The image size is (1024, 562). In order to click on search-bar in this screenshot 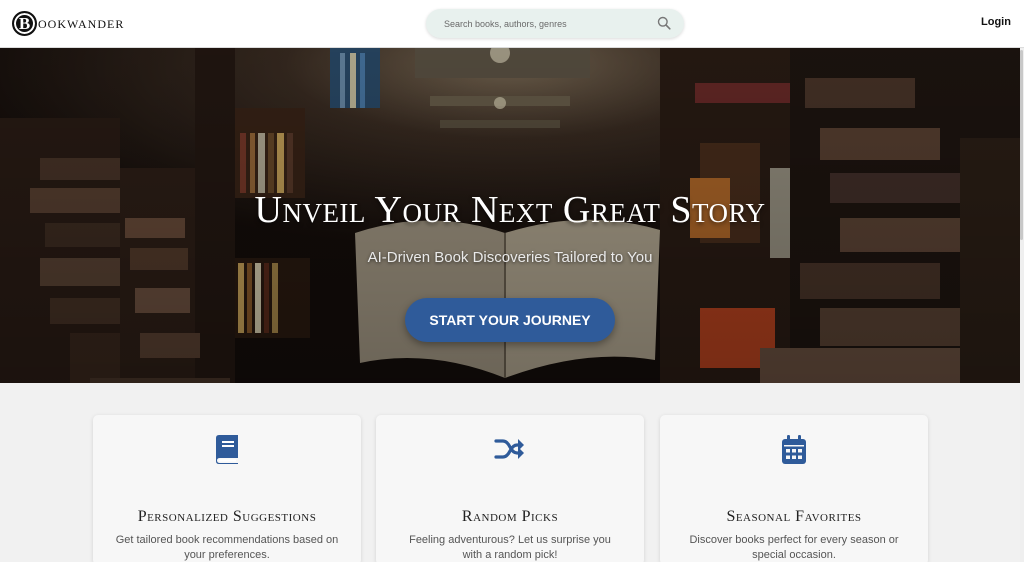, I will do `click(555, 23)`.